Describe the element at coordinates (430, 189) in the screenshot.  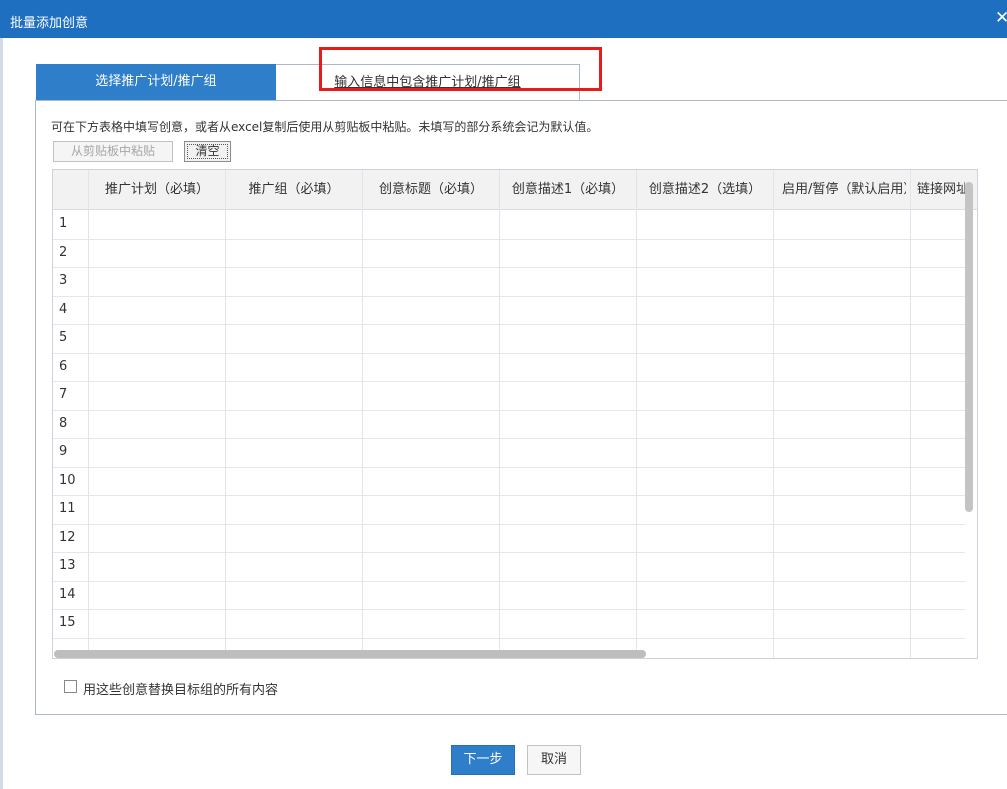
I see `column-header-title: 创意标题（必填）` at that location.